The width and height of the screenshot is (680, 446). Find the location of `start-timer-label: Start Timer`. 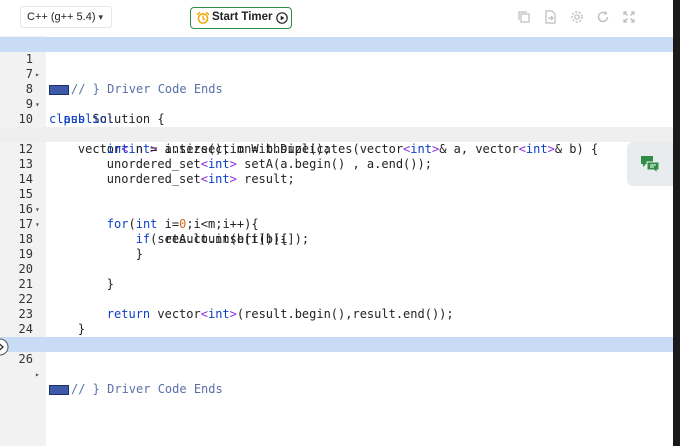

start-timer-label: Start Timer is located at coordinates (242, 17).